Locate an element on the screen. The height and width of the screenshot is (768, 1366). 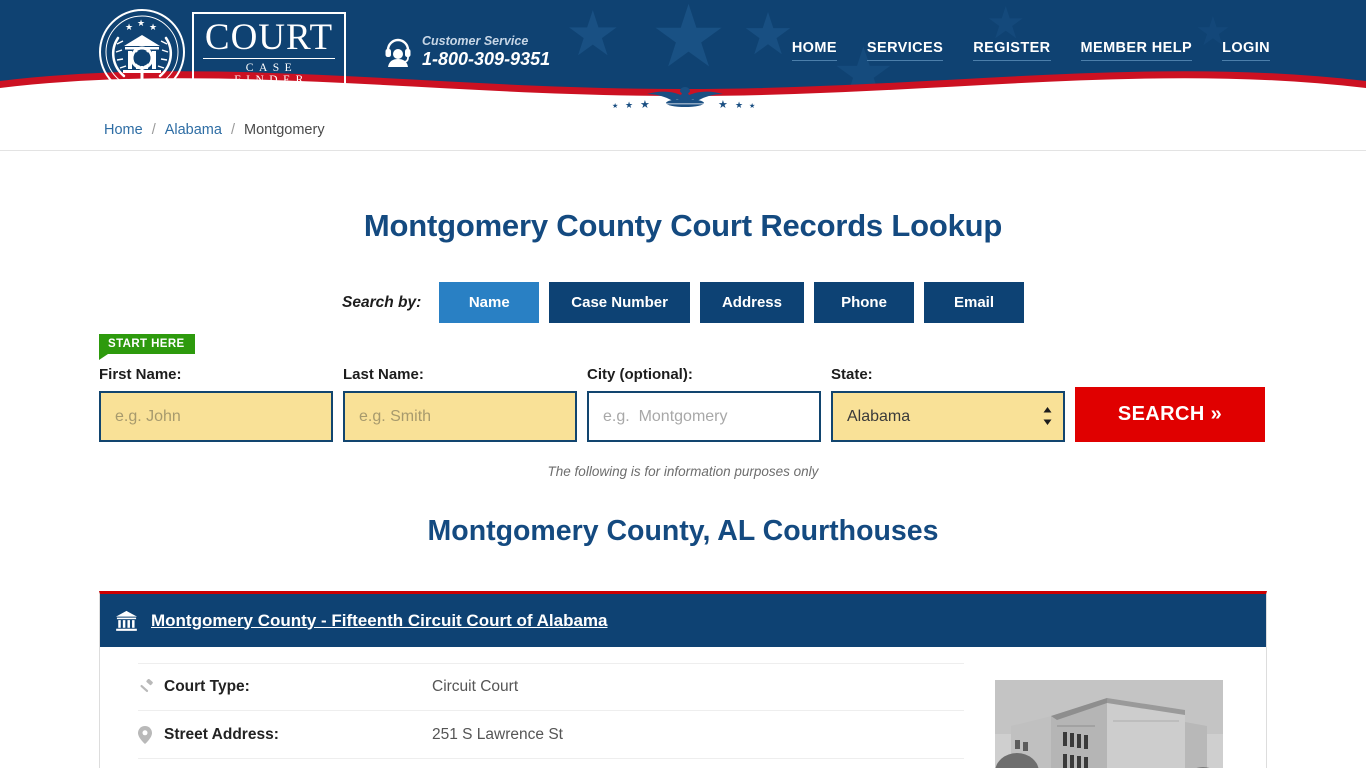
detail-row-court-type: Court Type: Circuit Court is located at coordinates (551, 687).